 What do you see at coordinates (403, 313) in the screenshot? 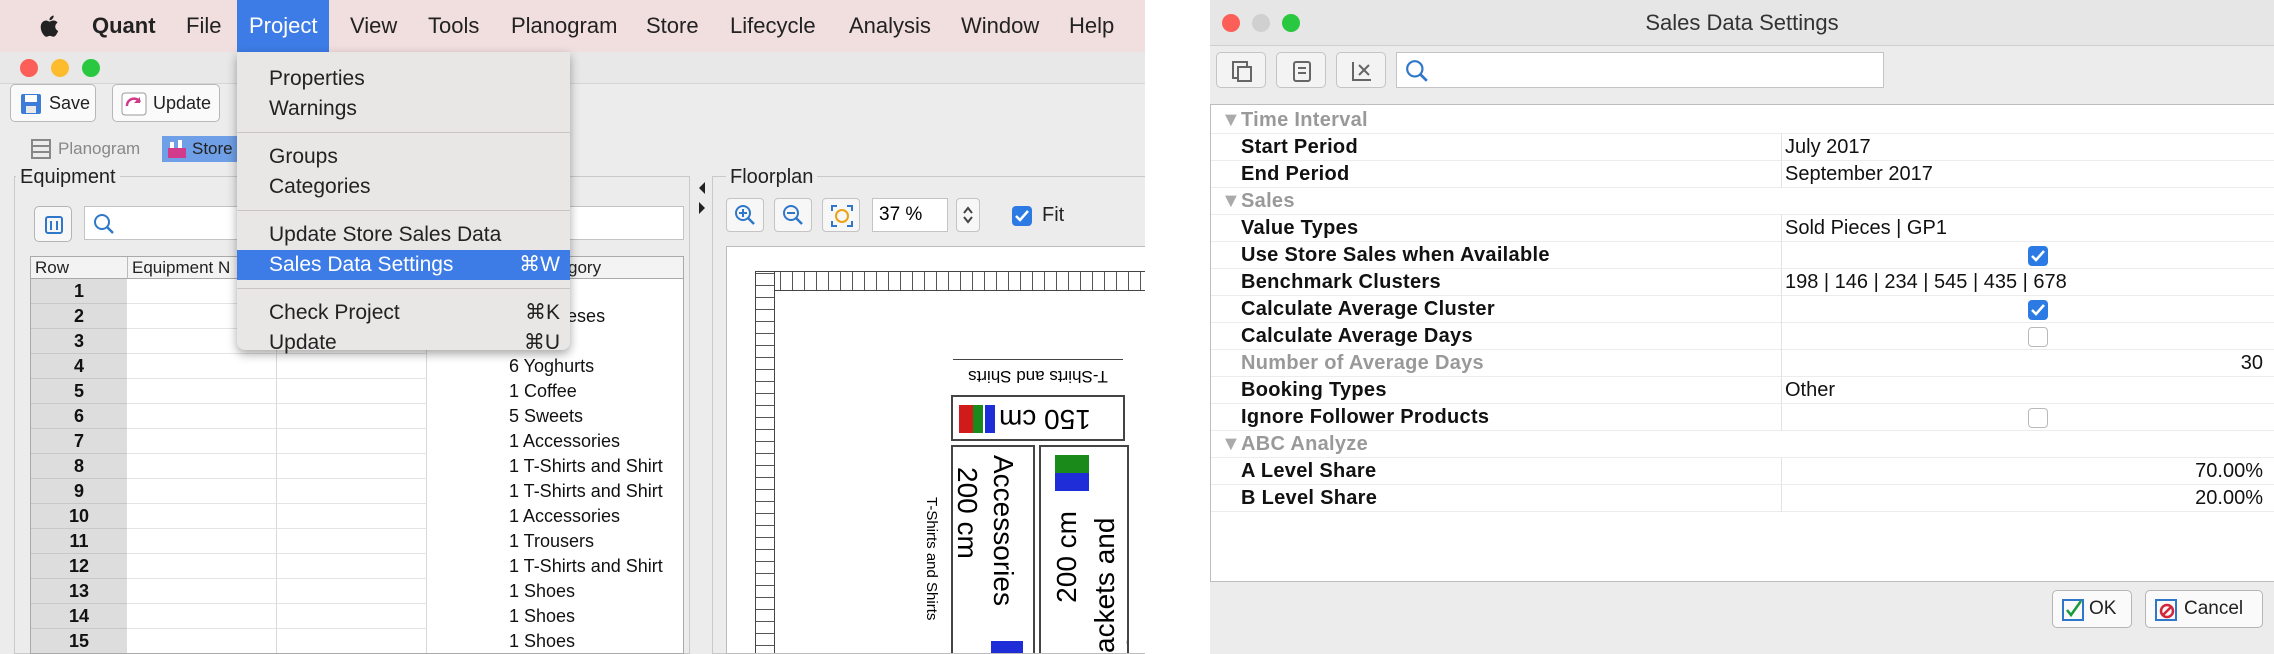
I see `menu-item-check-project: Check Project ⌘K` at bounding box center [403, 313].